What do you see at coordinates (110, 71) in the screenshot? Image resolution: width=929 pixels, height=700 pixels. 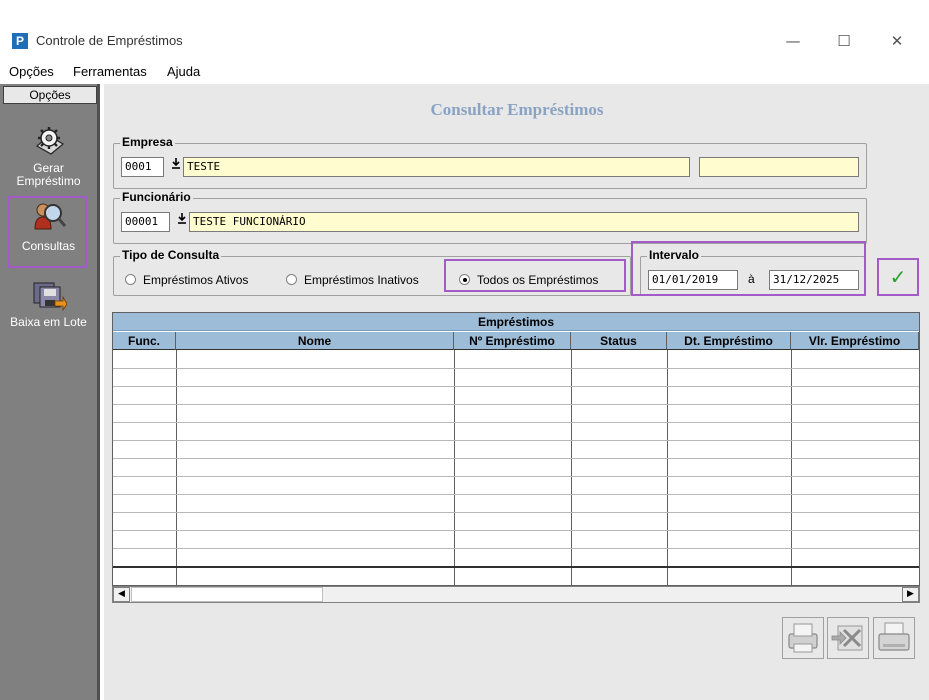 I see `menu-ferramentas: Ferramentas` at bounding box center [110, 71].